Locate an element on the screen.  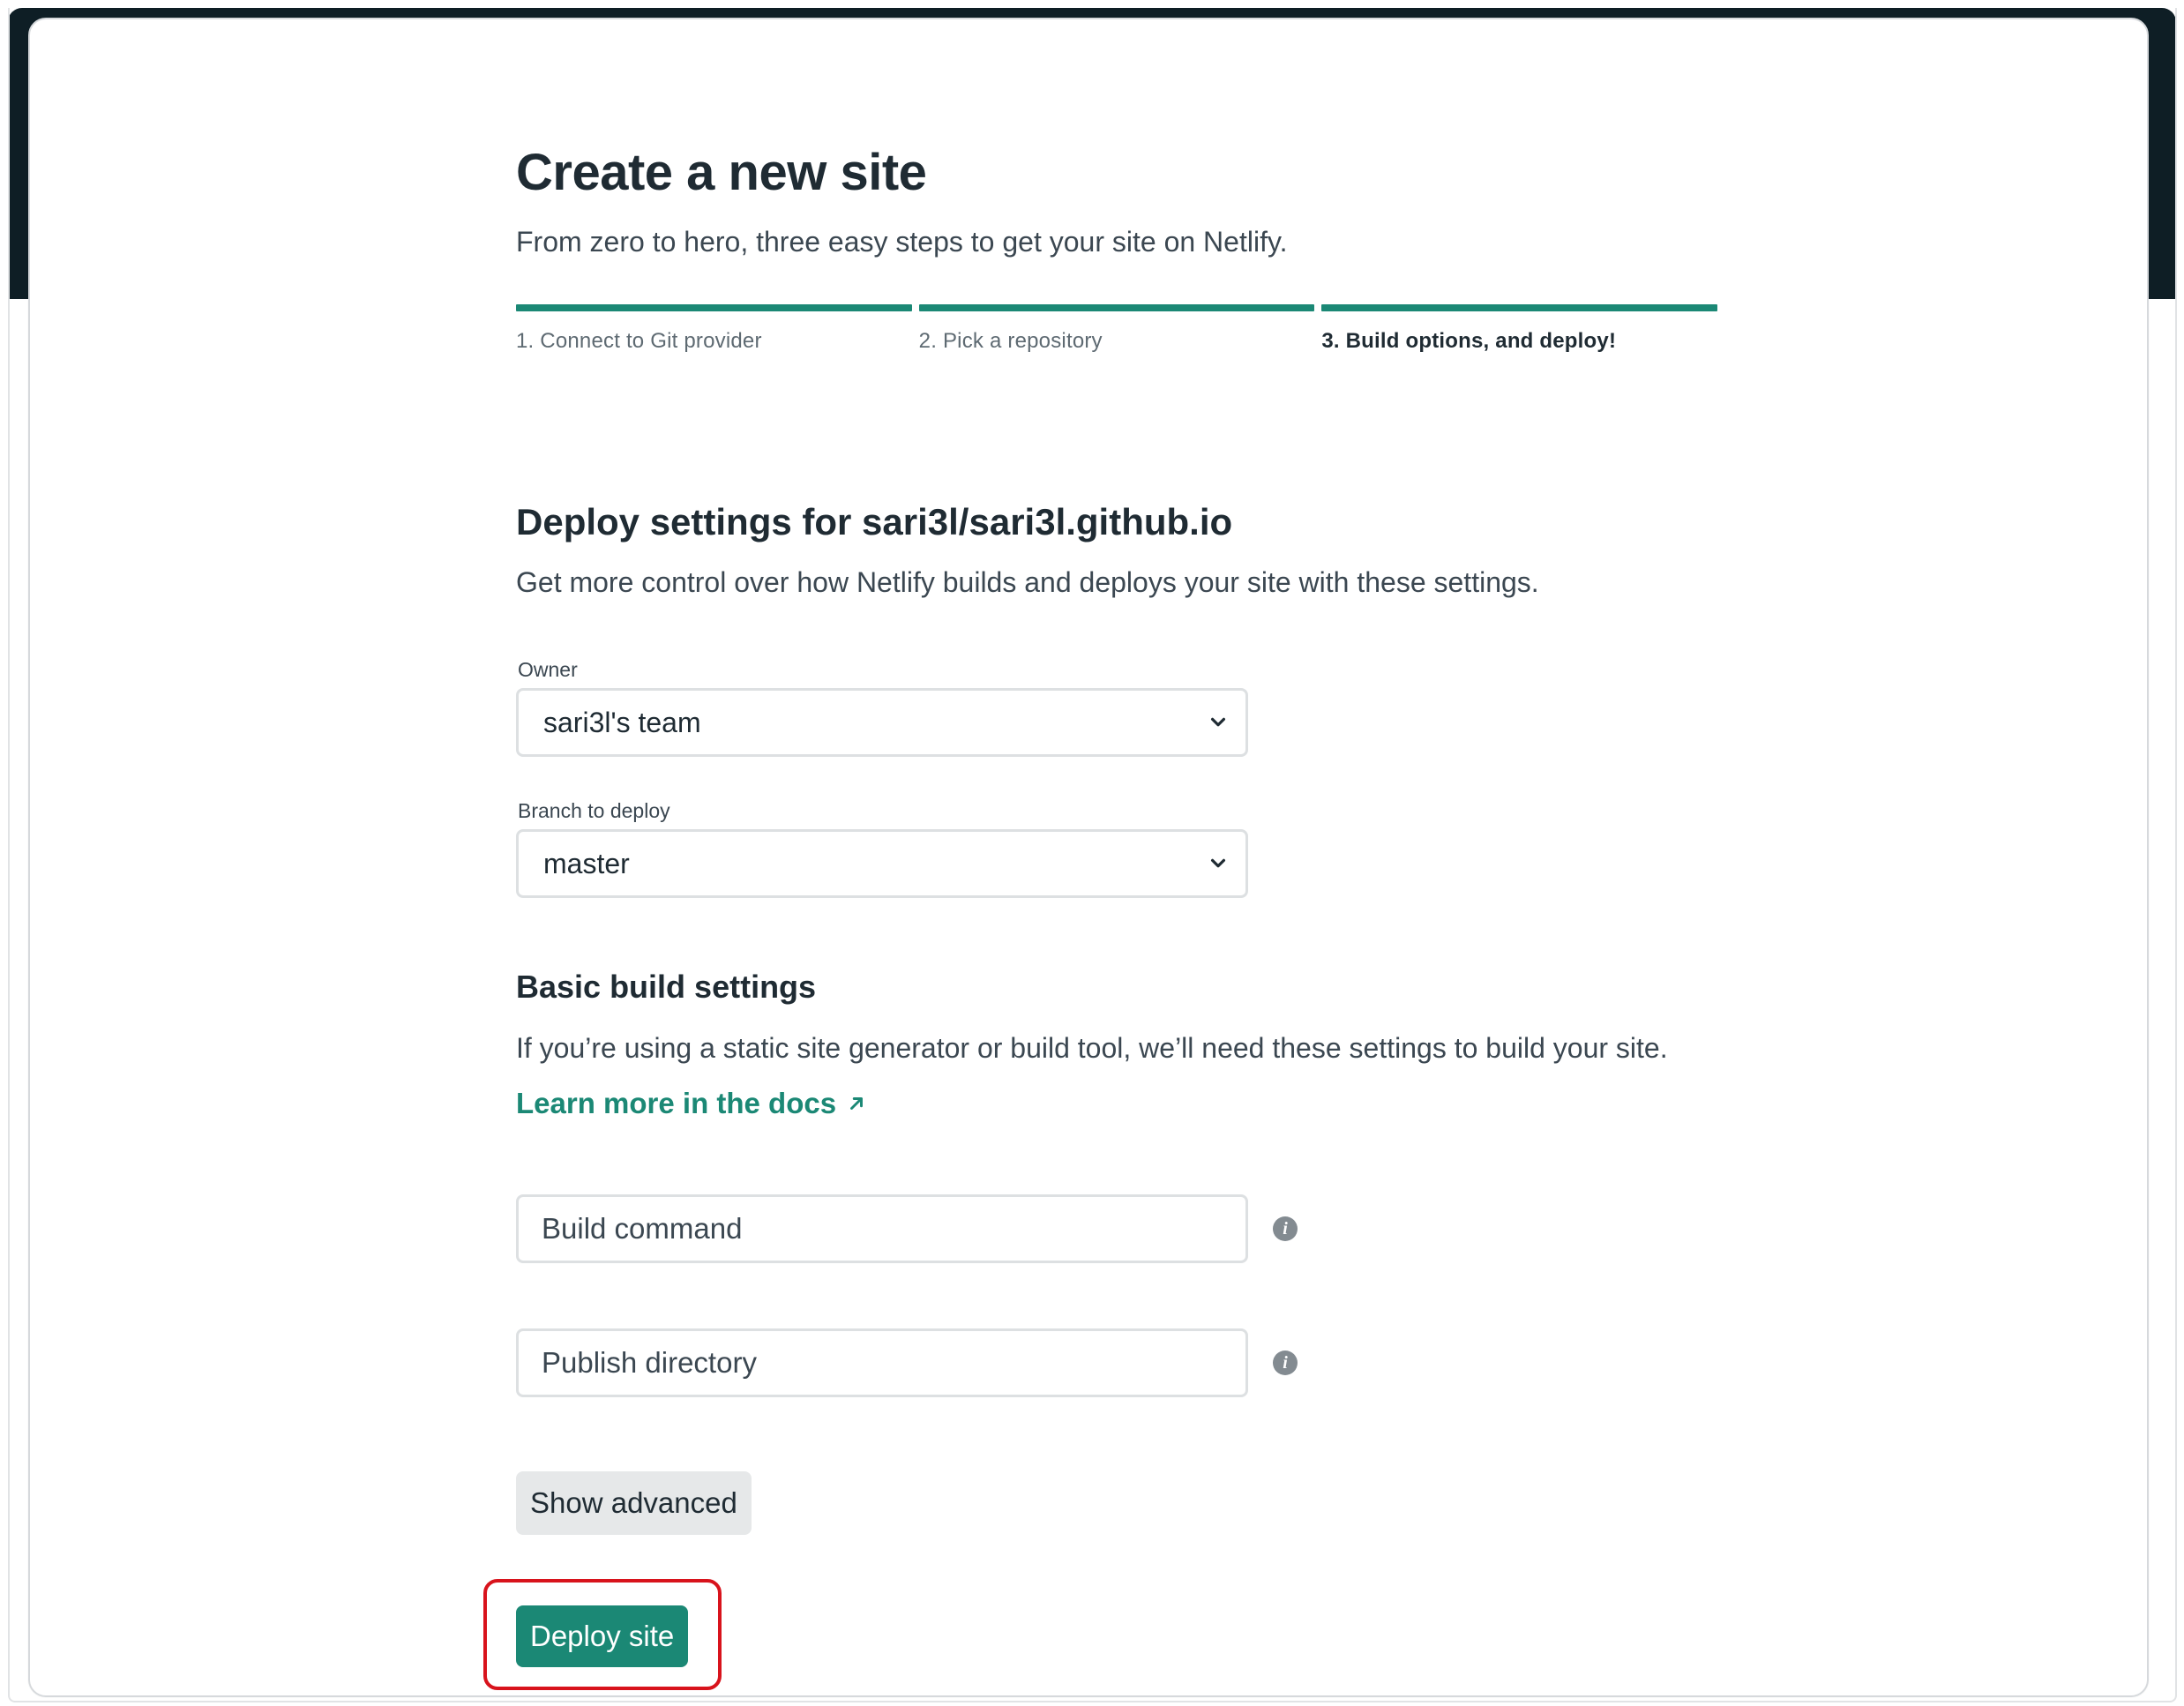
deploy-site-button: Deploy site is located at coordinates (602, 1636).